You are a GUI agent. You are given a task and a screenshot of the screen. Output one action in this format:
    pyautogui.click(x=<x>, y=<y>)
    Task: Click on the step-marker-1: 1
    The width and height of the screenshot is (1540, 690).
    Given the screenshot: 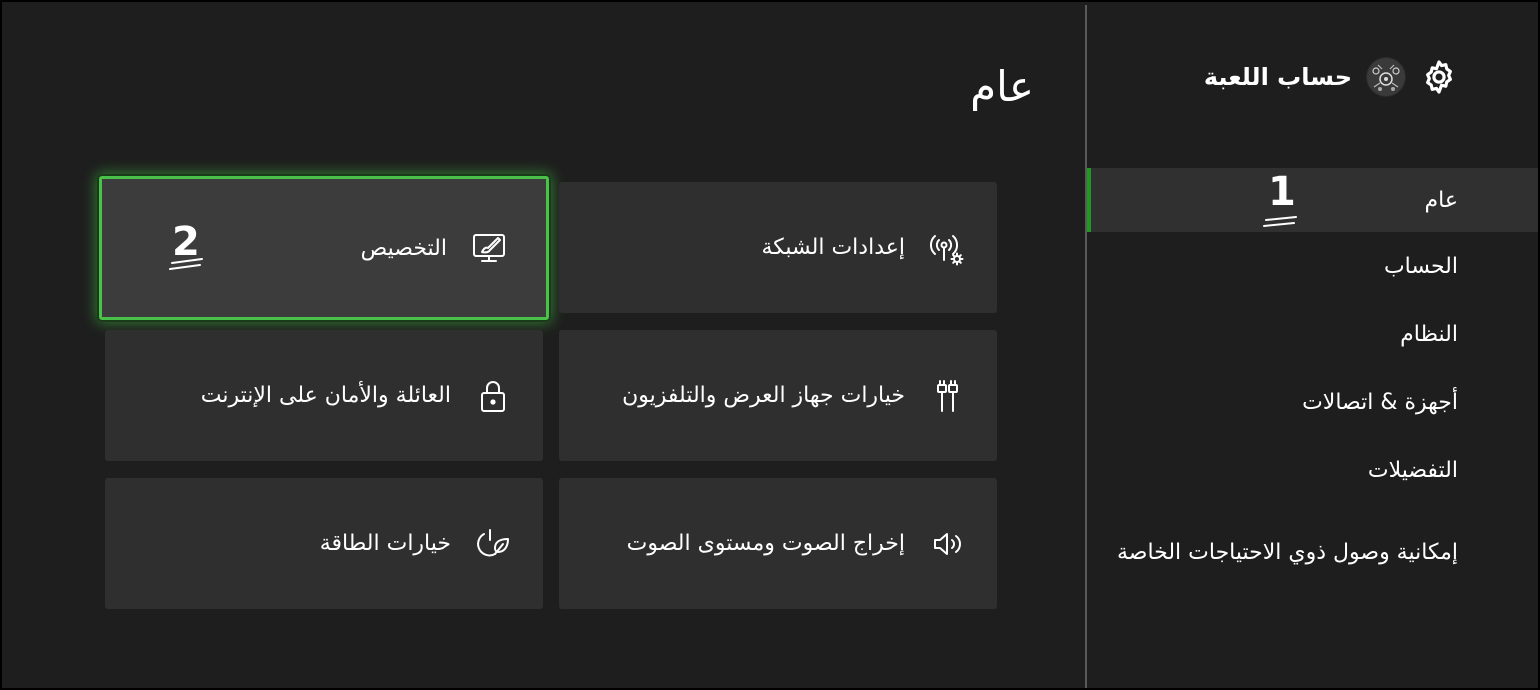 What is the action you would take?
    pyautogui.click(x=1280, y=198)
    